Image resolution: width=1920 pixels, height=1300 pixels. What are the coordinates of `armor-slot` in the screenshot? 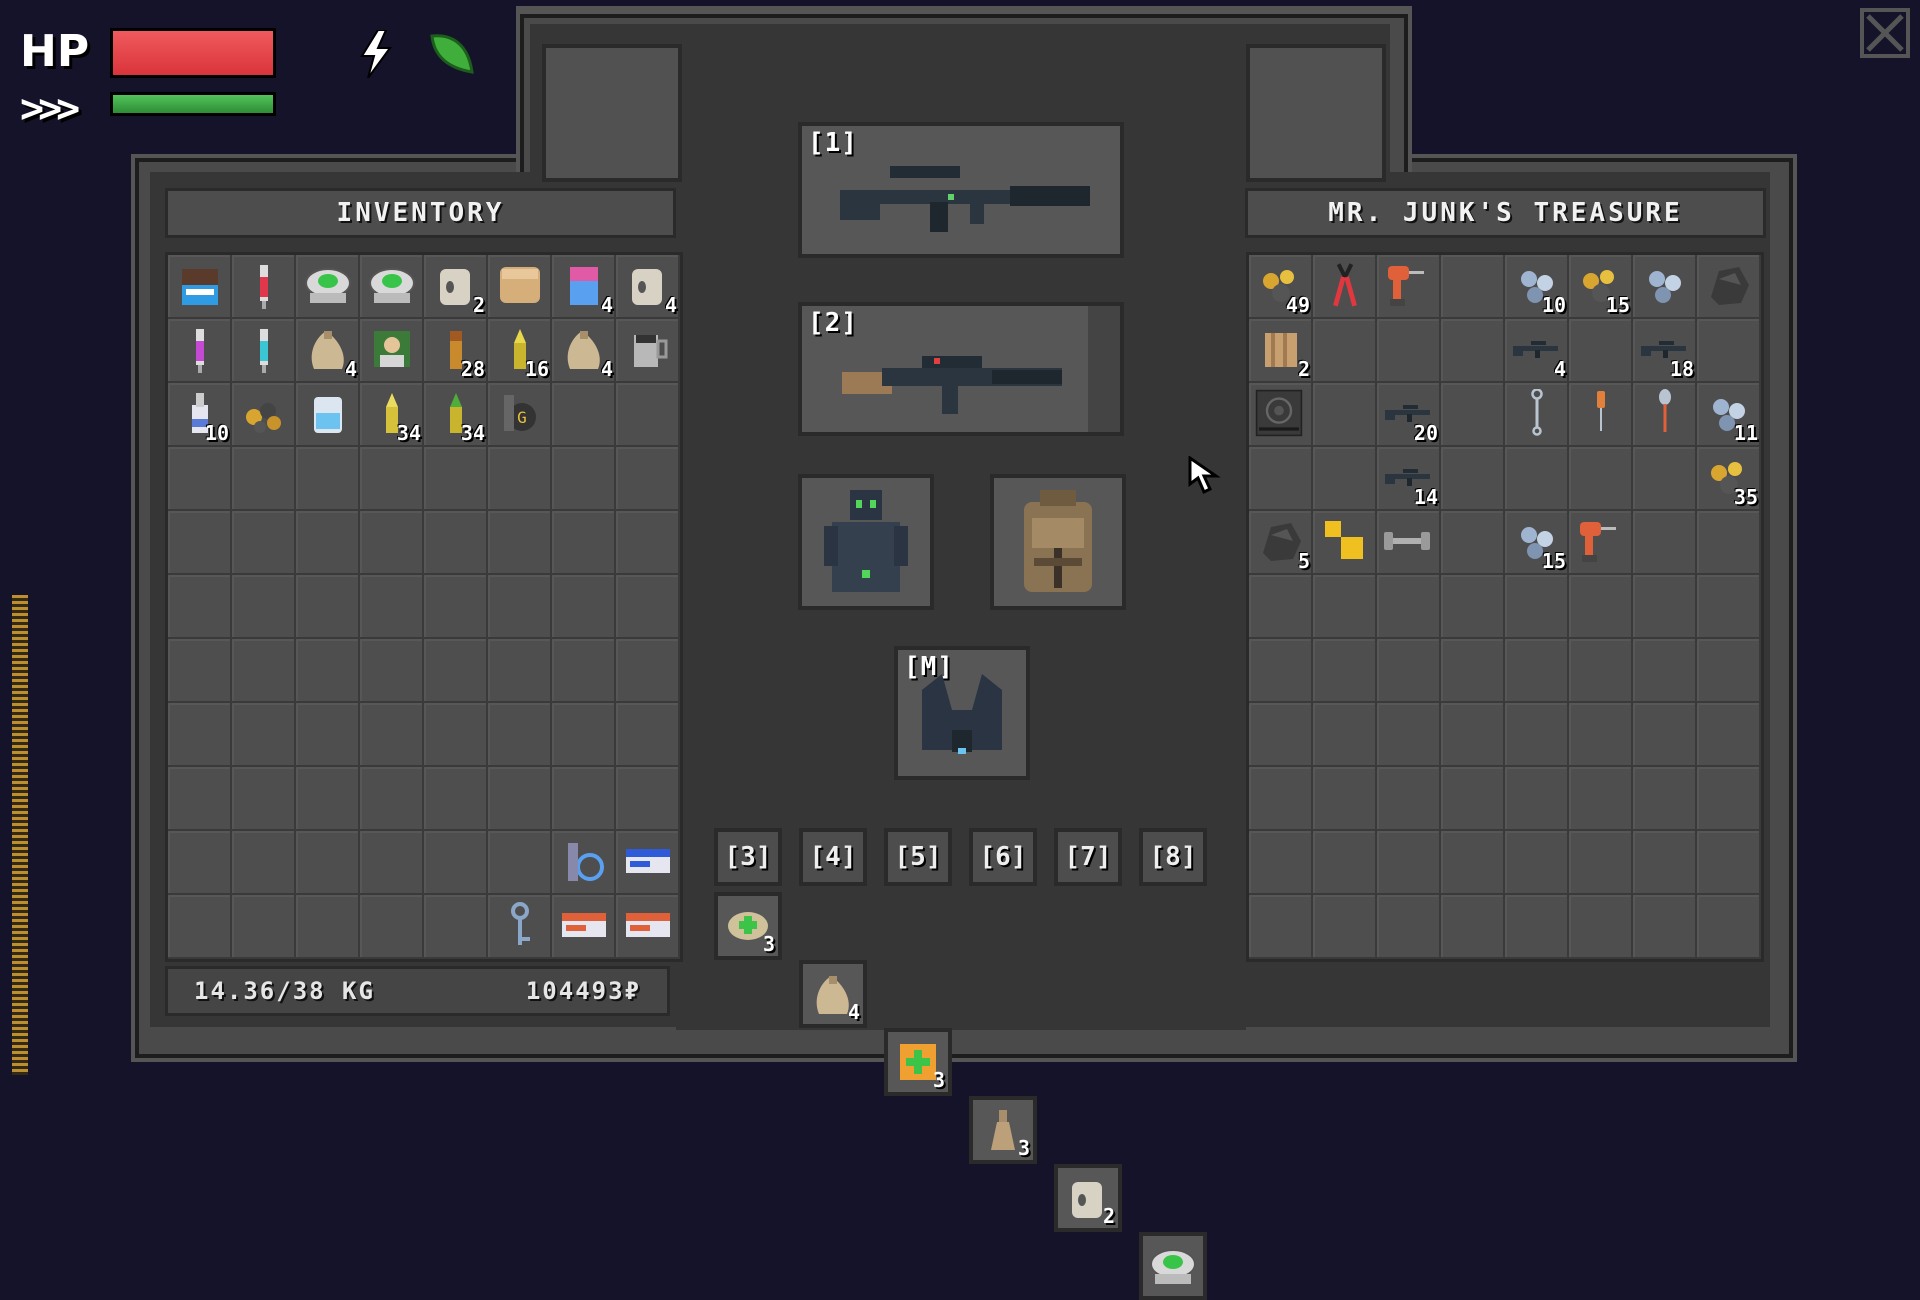 It's located at (866, 542).